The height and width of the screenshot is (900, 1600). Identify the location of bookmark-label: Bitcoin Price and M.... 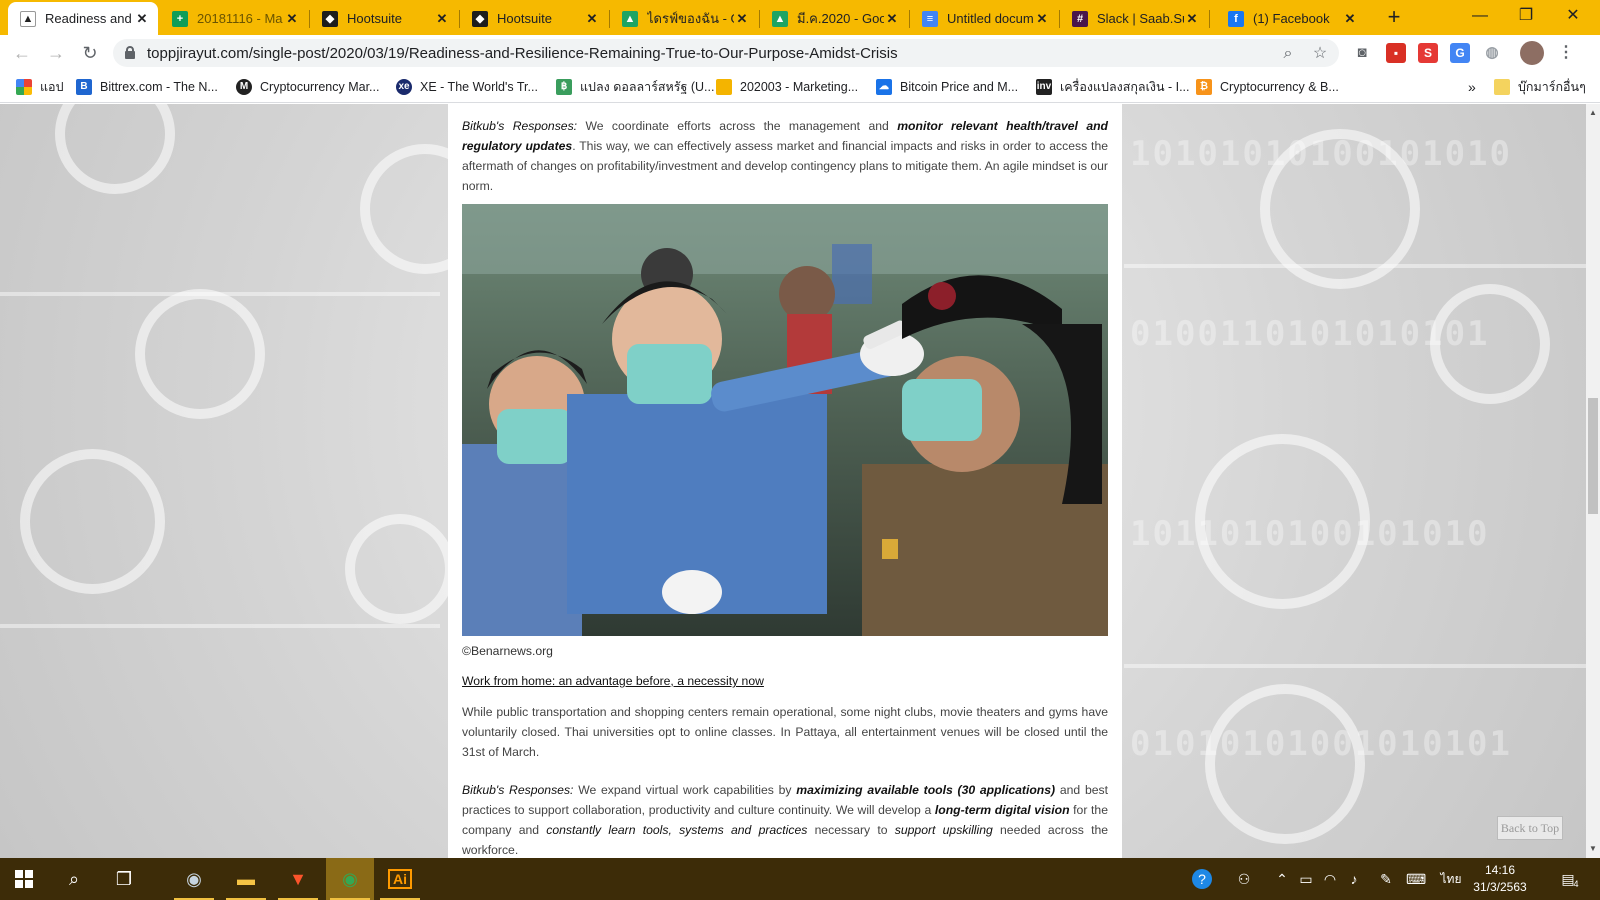
(959, 87).